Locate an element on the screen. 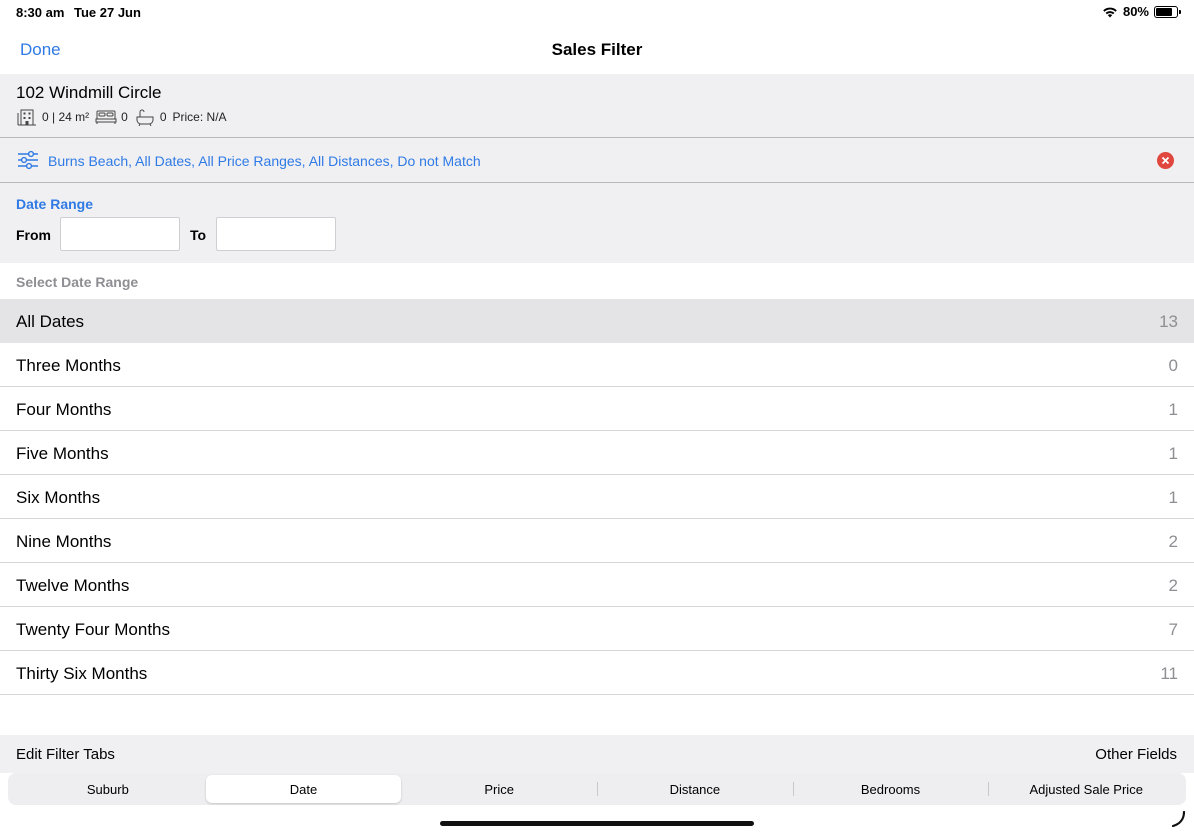 The height and width of the screenshot is (834, 1194). to-label: To is located at coordinates (198, 235).